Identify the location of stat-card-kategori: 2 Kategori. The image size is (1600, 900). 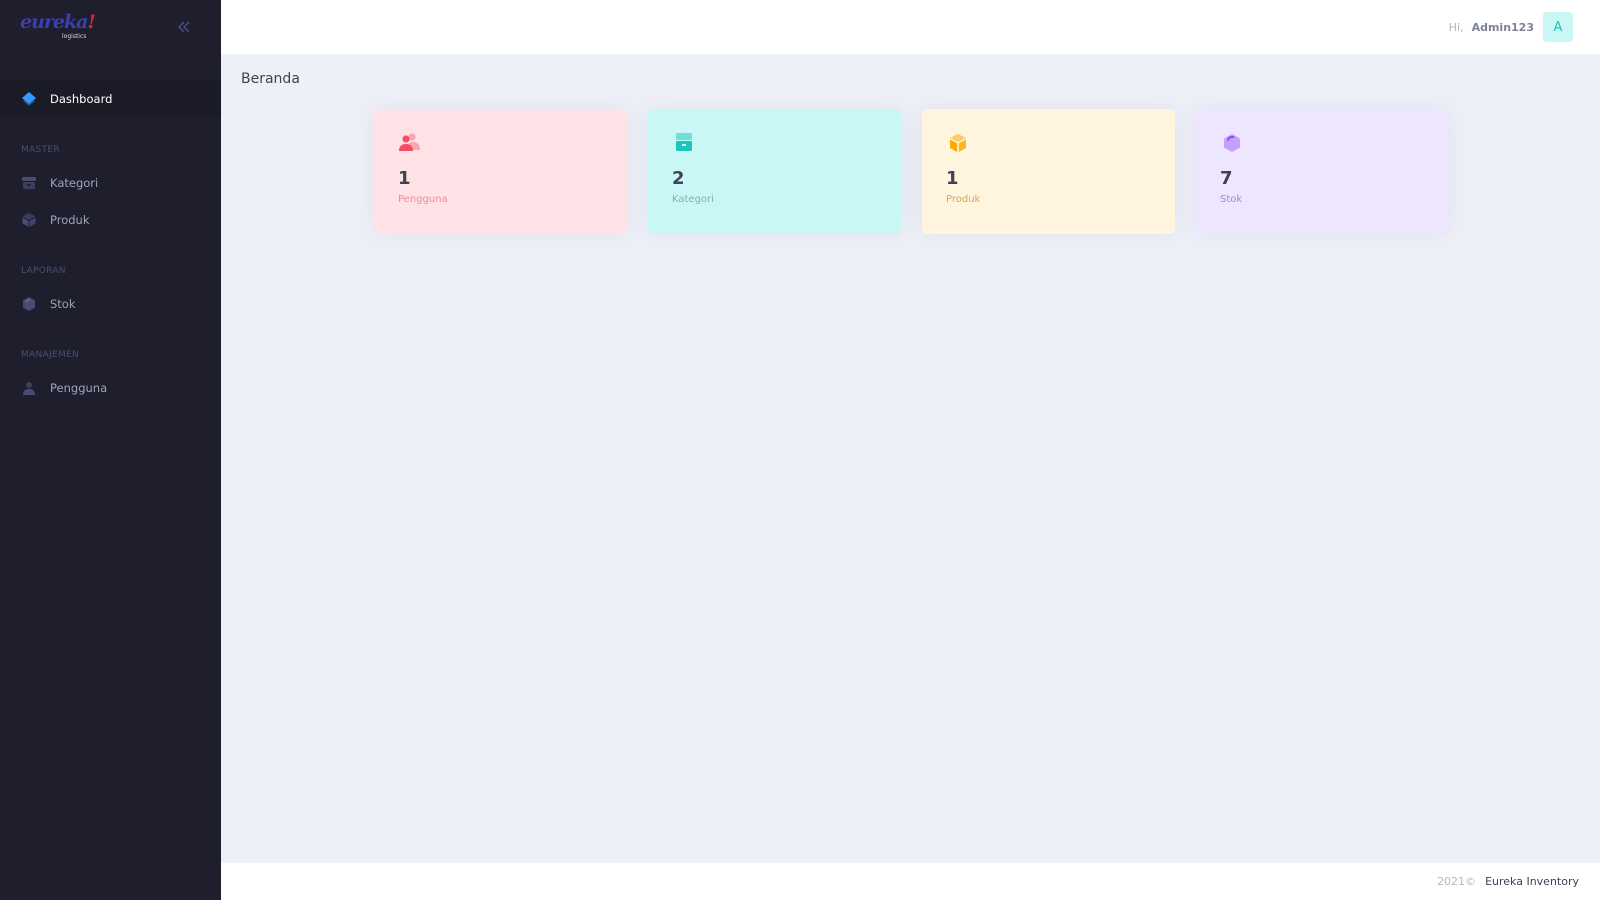
(774, 171).